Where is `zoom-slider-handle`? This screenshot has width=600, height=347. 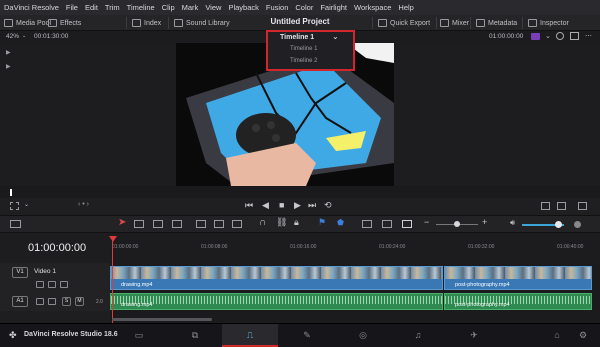
zoom-slider-handle is located at coordinates (457, 224).